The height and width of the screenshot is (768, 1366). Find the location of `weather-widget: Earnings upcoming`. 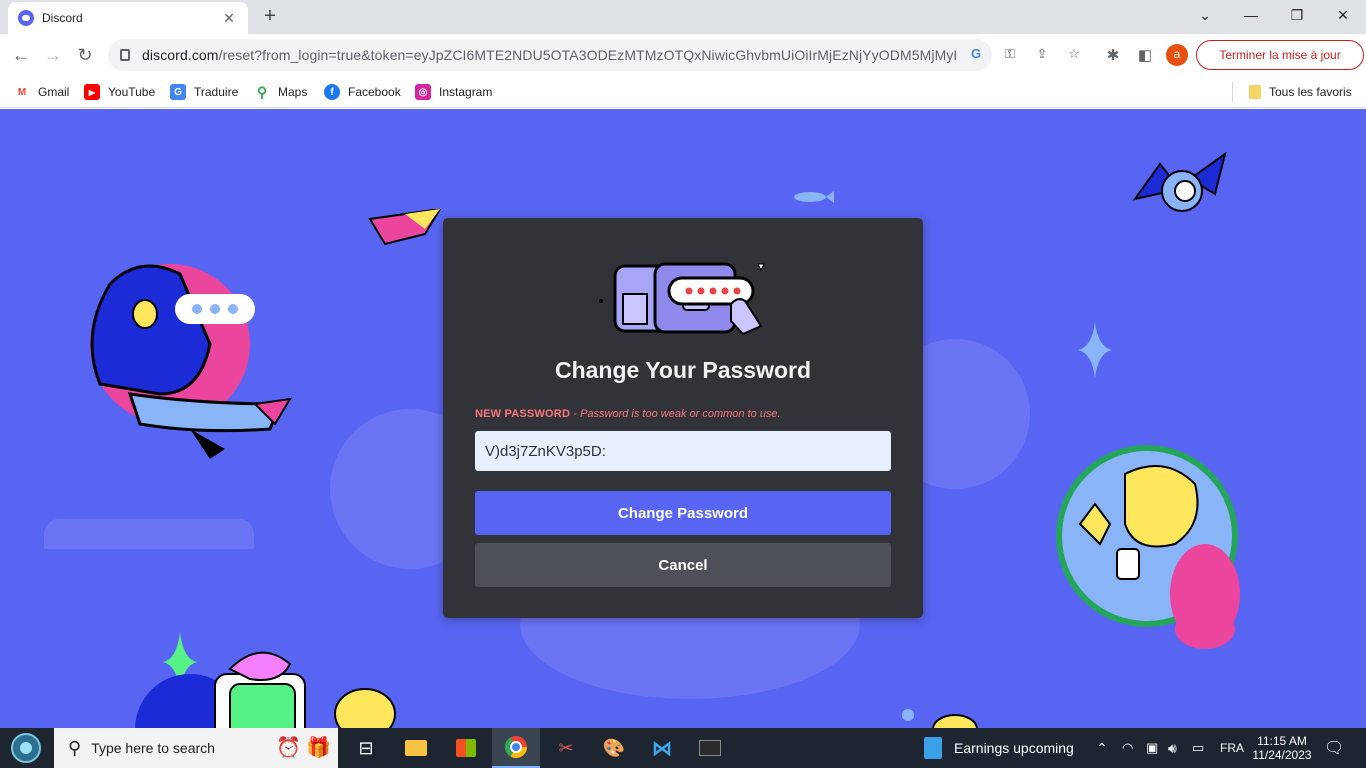

weather-widget: Earnings upcoming is located at coordinates (999, 748).